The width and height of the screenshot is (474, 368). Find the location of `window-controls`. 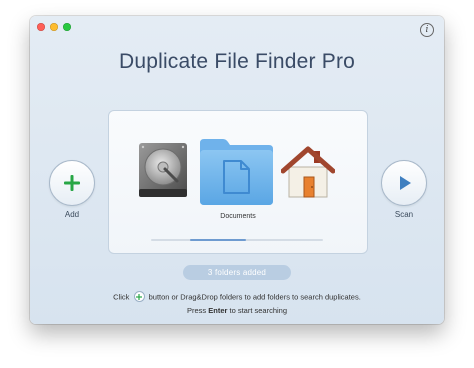

window-controls is located at coordinates (54, 27).